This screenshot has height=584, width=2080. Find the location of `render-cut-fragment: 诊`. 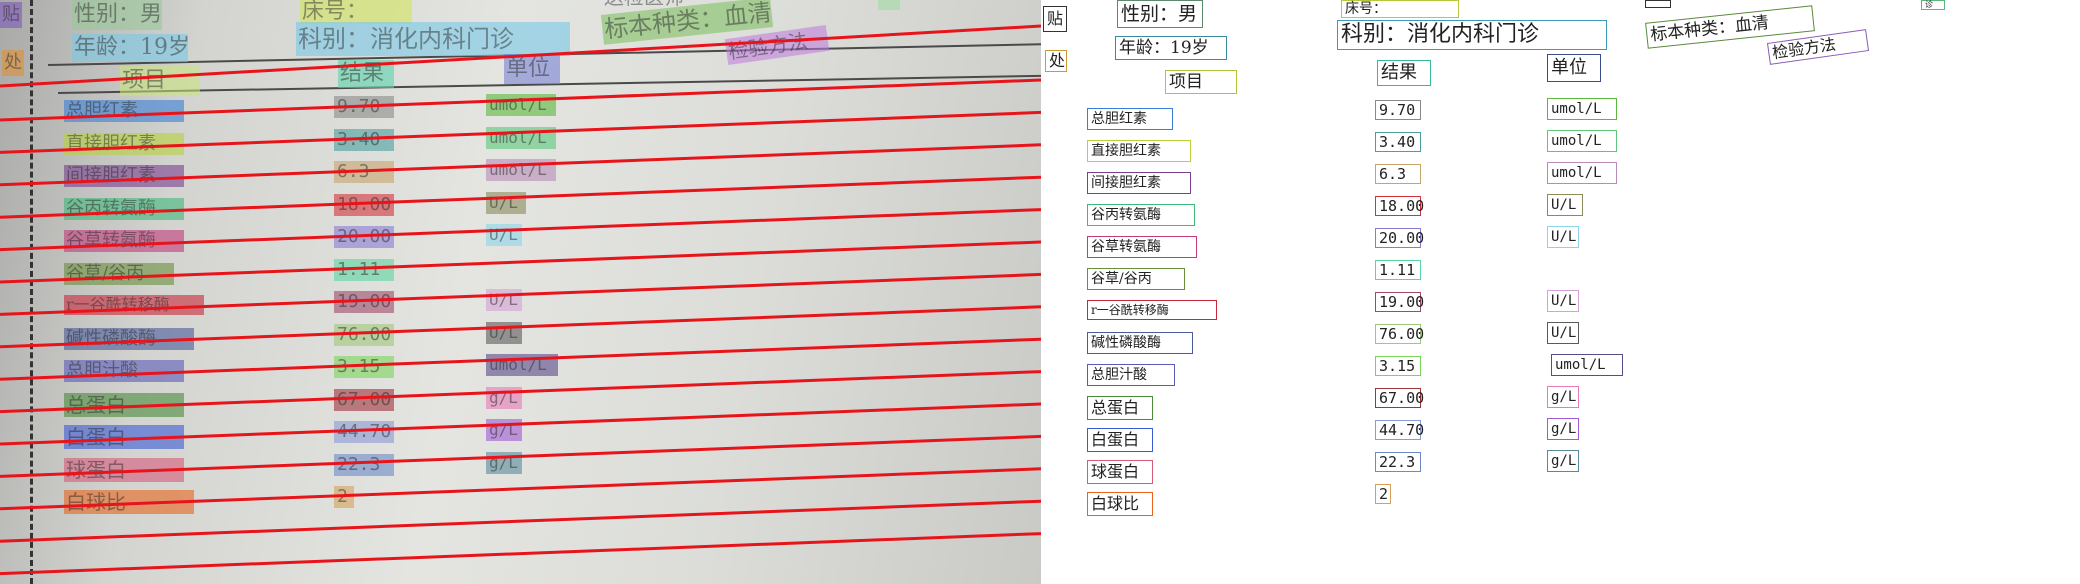

render-cut-fragment: 诊 is located at coordinates (1933, 5).